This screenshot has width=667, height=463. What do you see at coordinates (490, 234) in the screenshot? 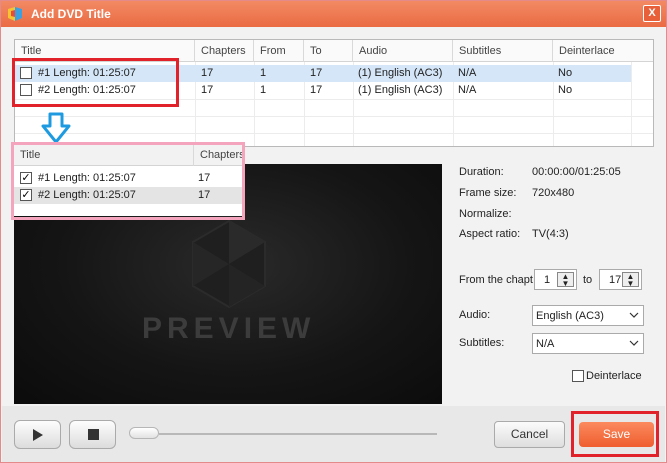
I see `aspect-ratio-label: Aspect ratio:` at bounding box center [490, 234].